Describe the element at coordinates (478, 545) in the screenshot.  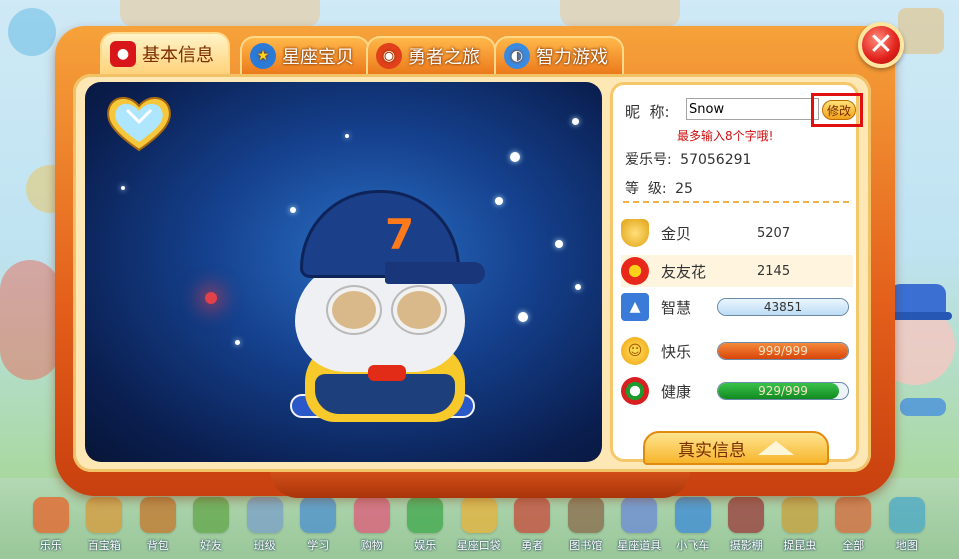
I see `toolbar-item-label: 星座口袋` at that location.